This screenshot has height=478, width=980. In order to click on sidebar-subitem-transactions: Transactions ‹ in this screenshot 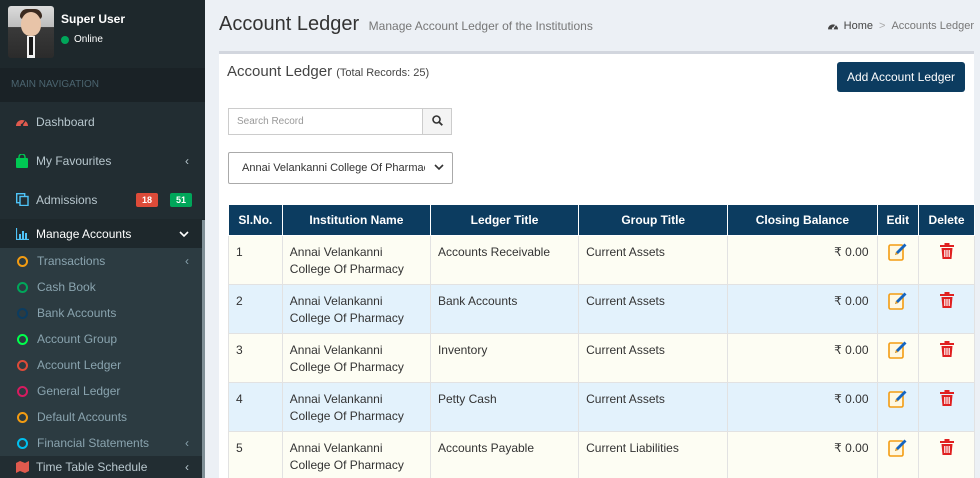, I will do `click(102, 261)`.